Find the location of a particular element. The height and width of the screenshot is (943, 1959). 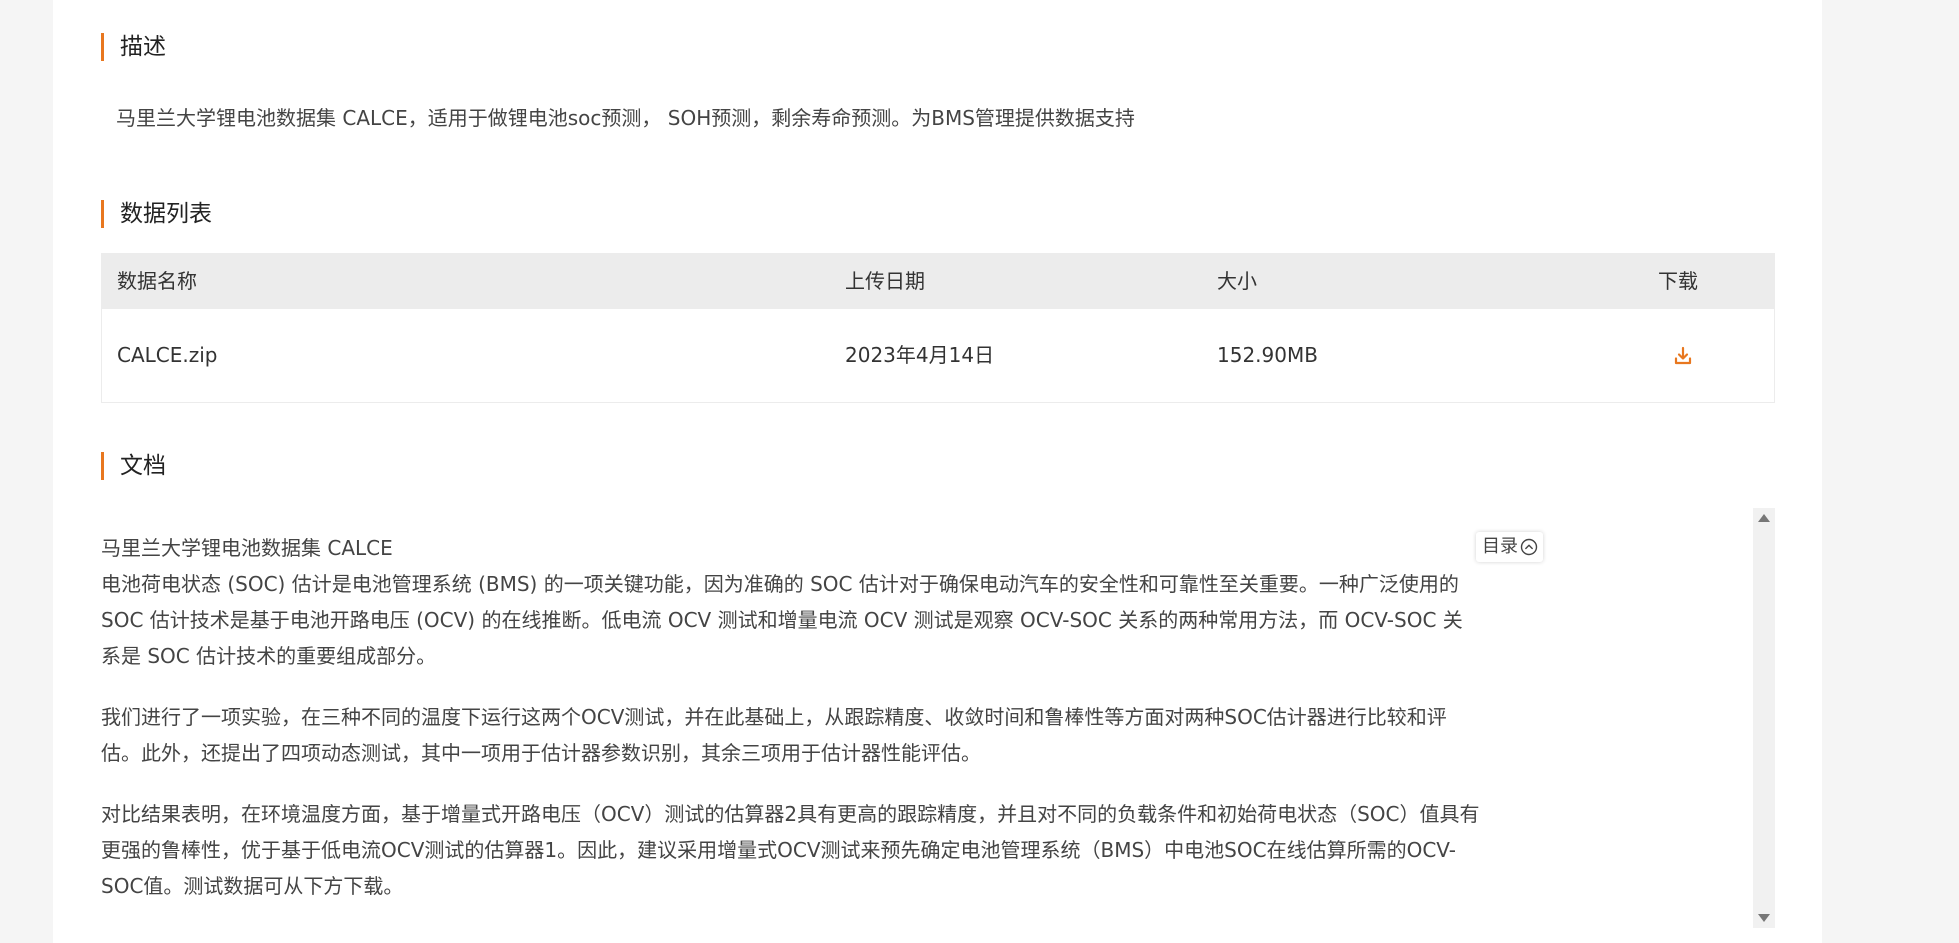

toc-label: 目录 is located at coordinates (1500, 546).